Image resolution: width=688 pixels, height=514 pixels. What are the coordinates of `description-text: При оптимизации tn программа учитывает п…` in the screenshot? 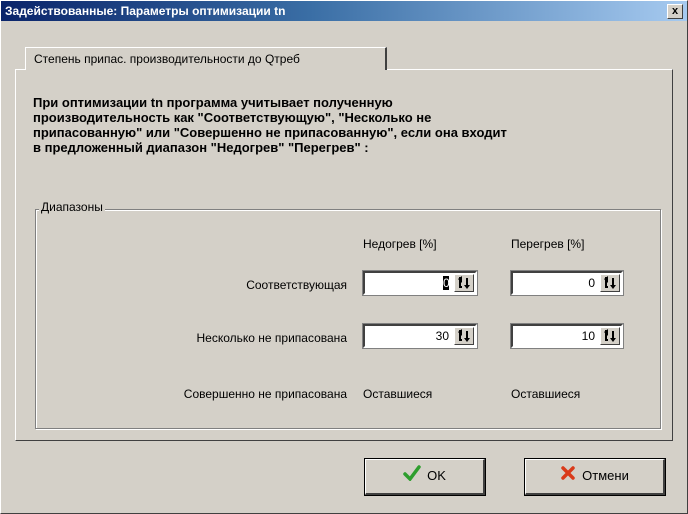 It's located at (270, 125).